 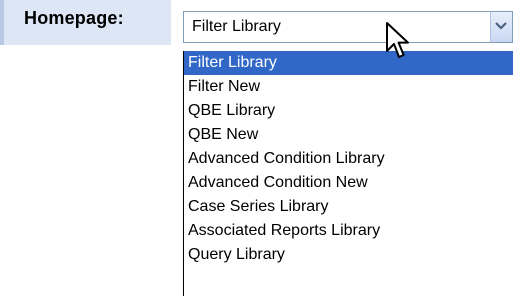 What do you see at coordinates (348, 87) in the screenshot?
I see `option-filter-new: Filter New` at bounding box center [348, 87].